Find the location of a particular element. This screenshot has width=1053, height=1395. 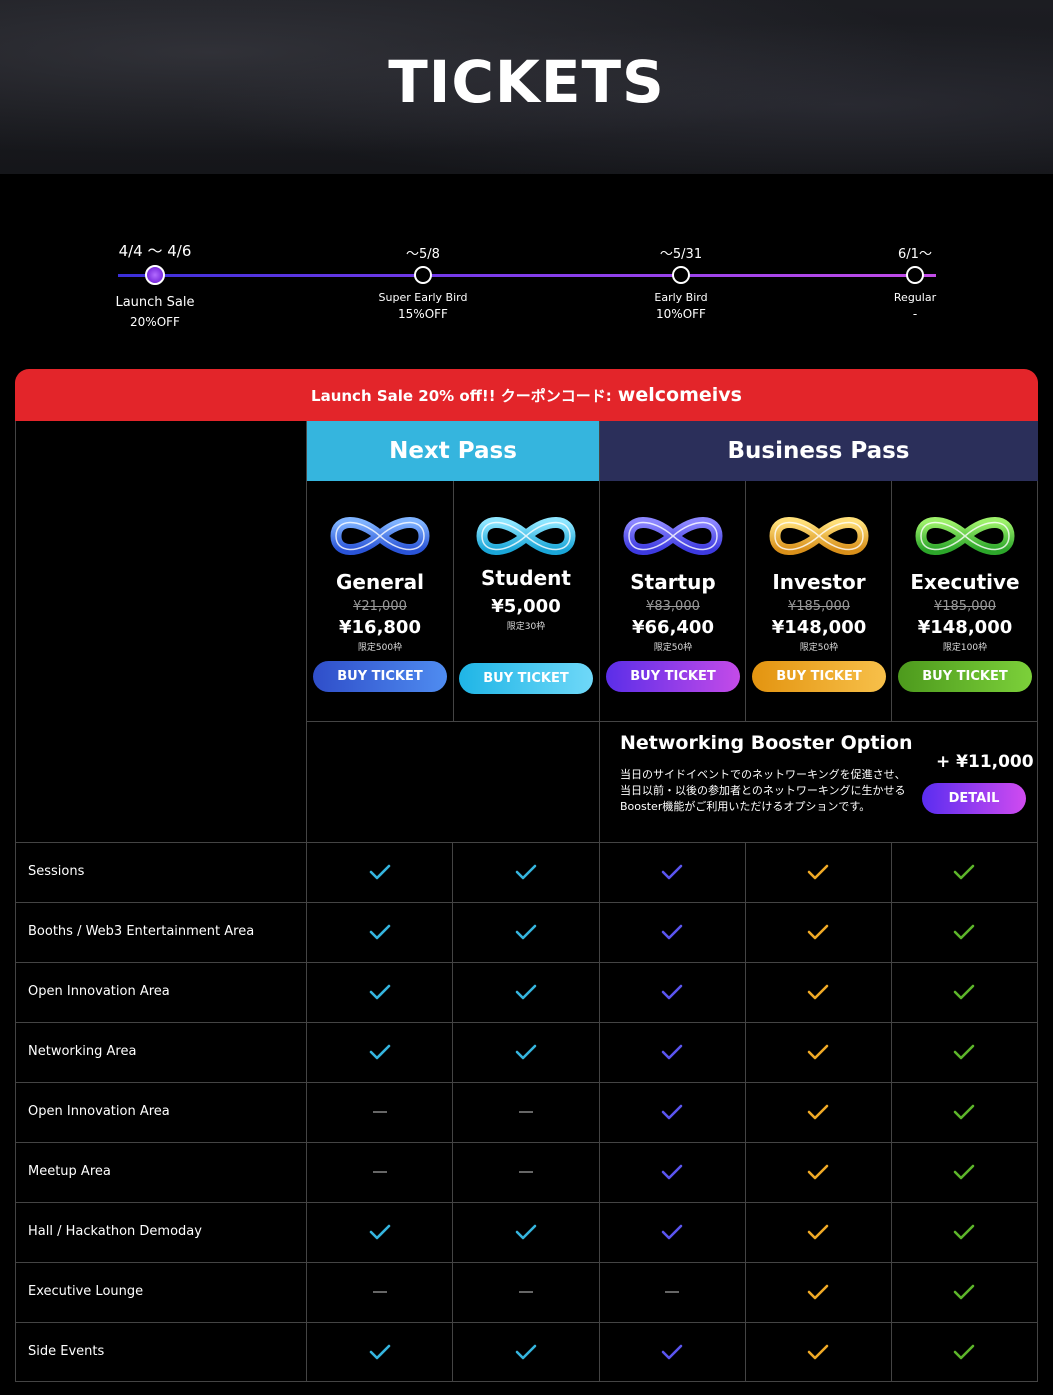

buy-ticket-button-executive: BUY TICKET is located at coordinates (965, 676).